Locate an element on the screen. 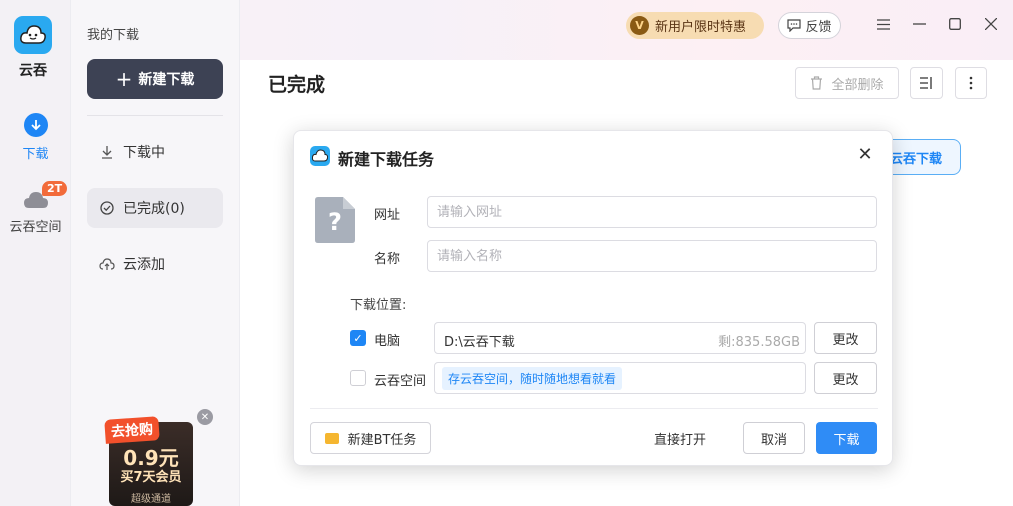  dialog-logo-icon is located at coordinates (320, 156).